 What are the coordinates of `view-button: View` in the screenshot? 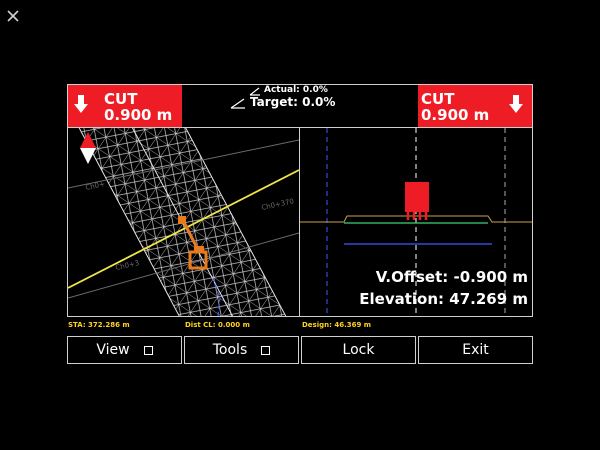 It's located at (124, 350).